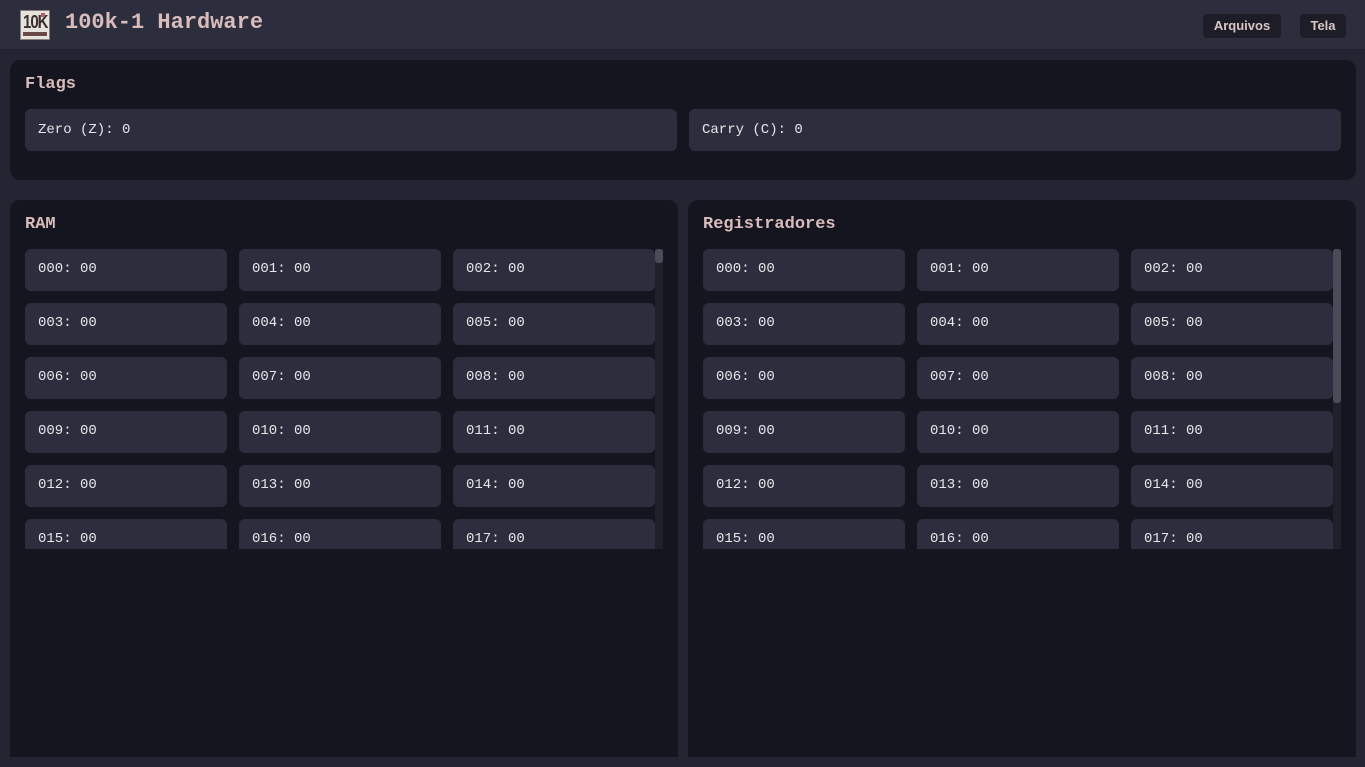 The height and width of the screenshot is (767, 1365). Describe the element at coordinates (682, 762) in the screenshot. I see `bottom-edge` at that location.